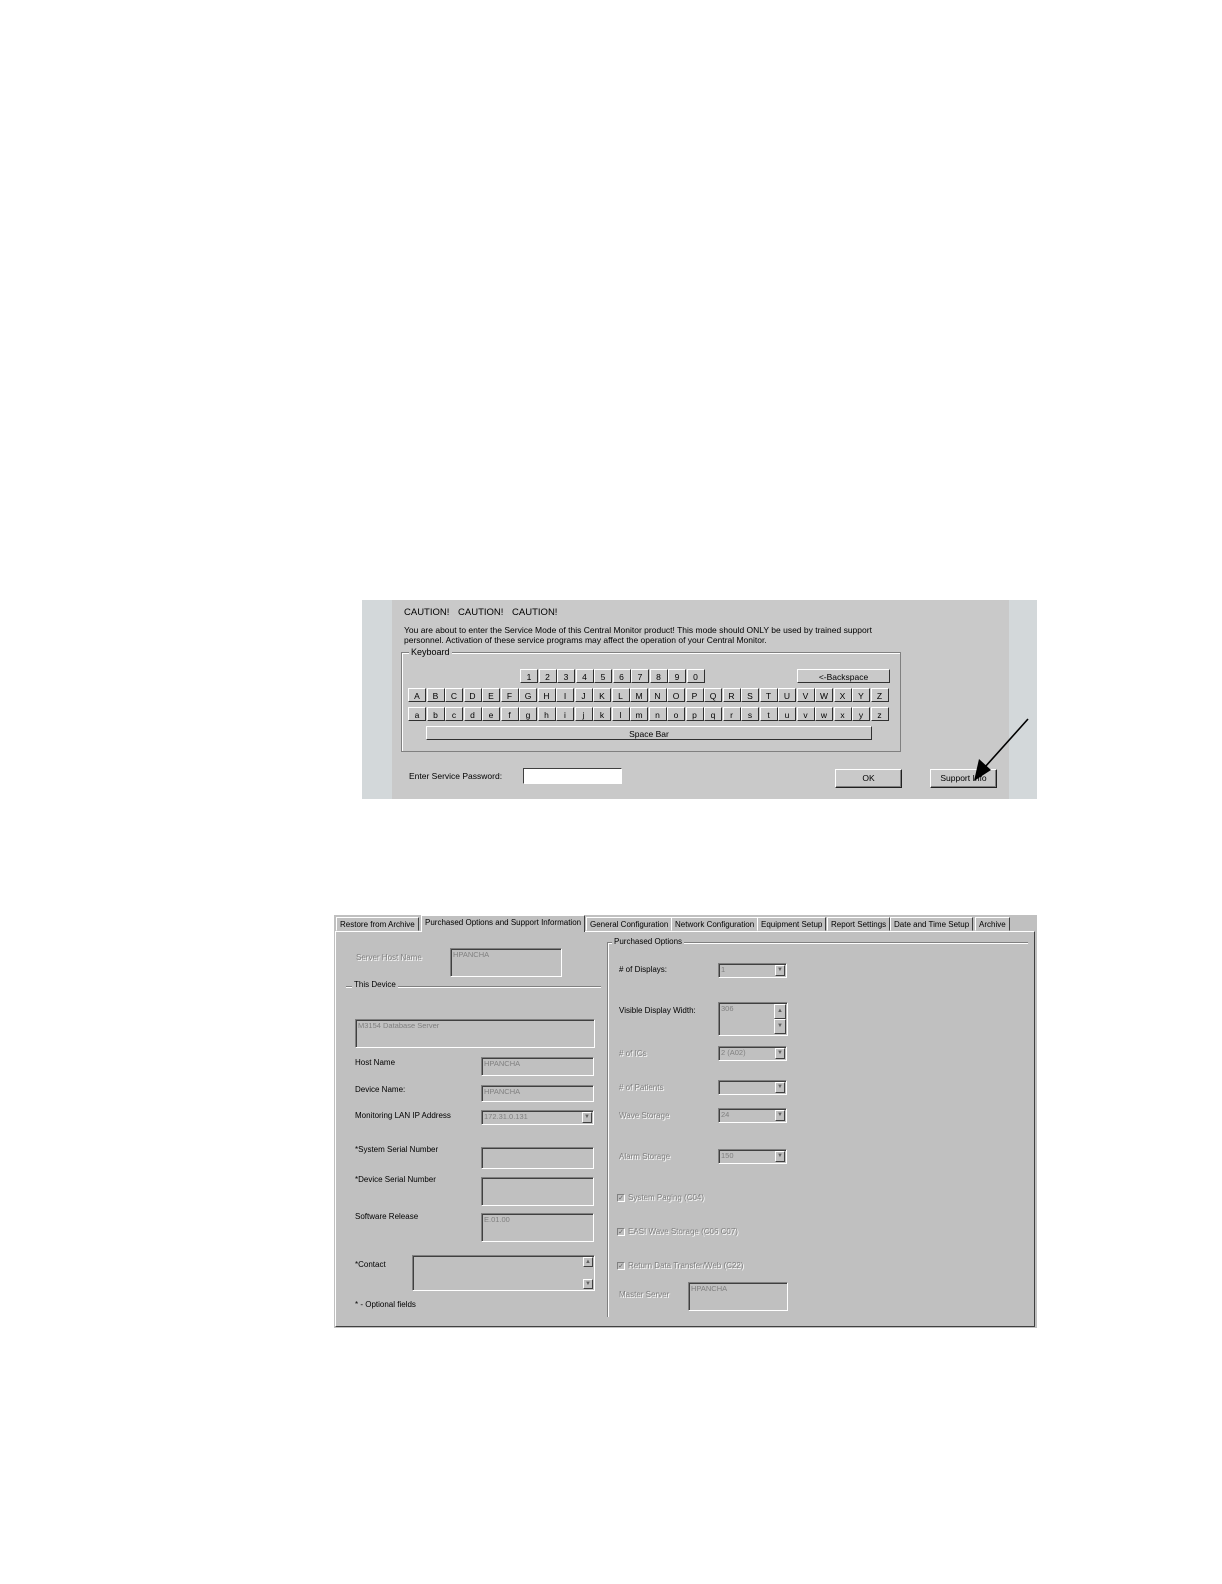 The width and height of the screenshot is (1222, 1584). What do you see at coordinates (572, 776) in the screenshot?
I see `password-input` at bounding box center [572, 776].